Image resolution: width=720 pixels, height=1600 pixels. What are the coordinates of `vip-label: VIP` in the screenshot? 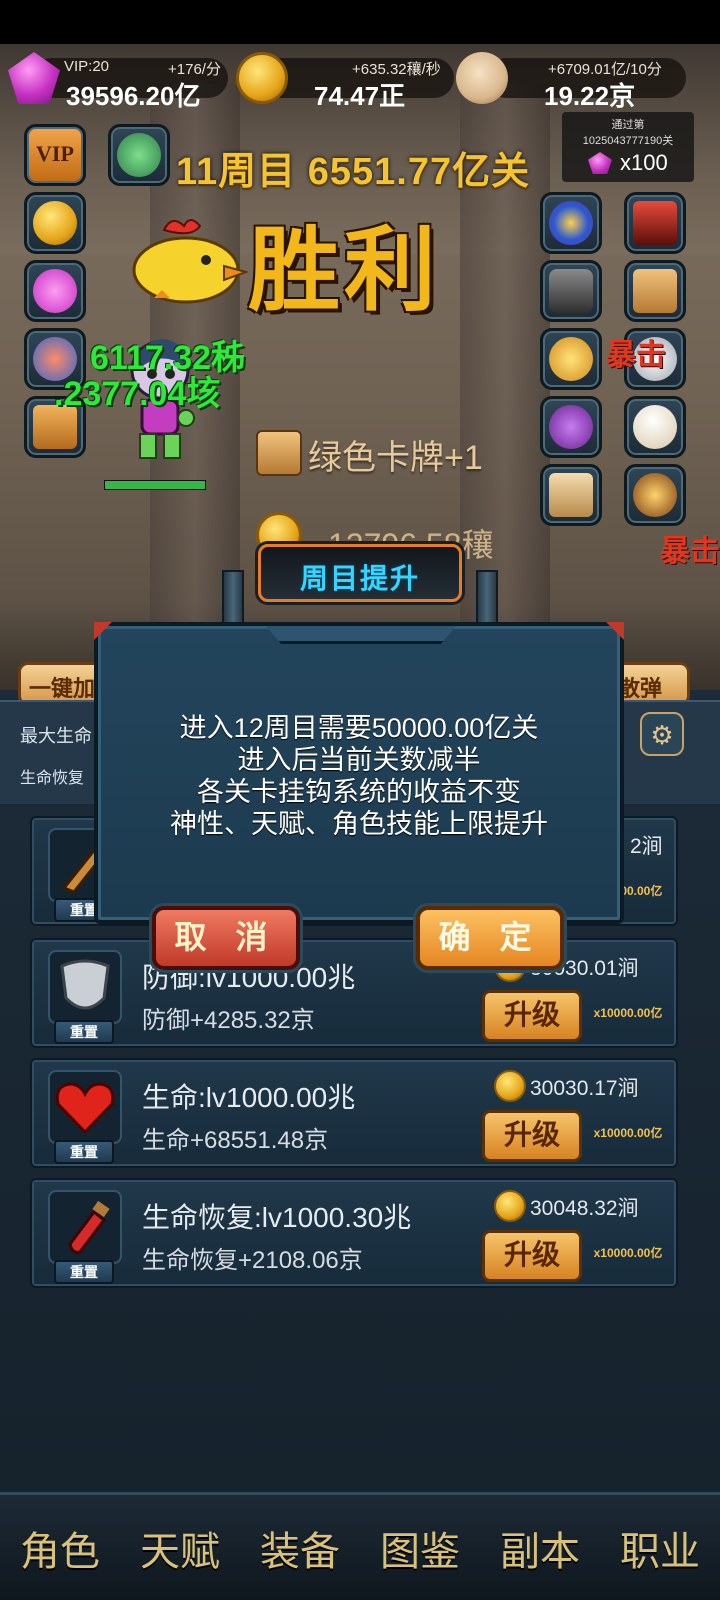 It's located at (55, 153).